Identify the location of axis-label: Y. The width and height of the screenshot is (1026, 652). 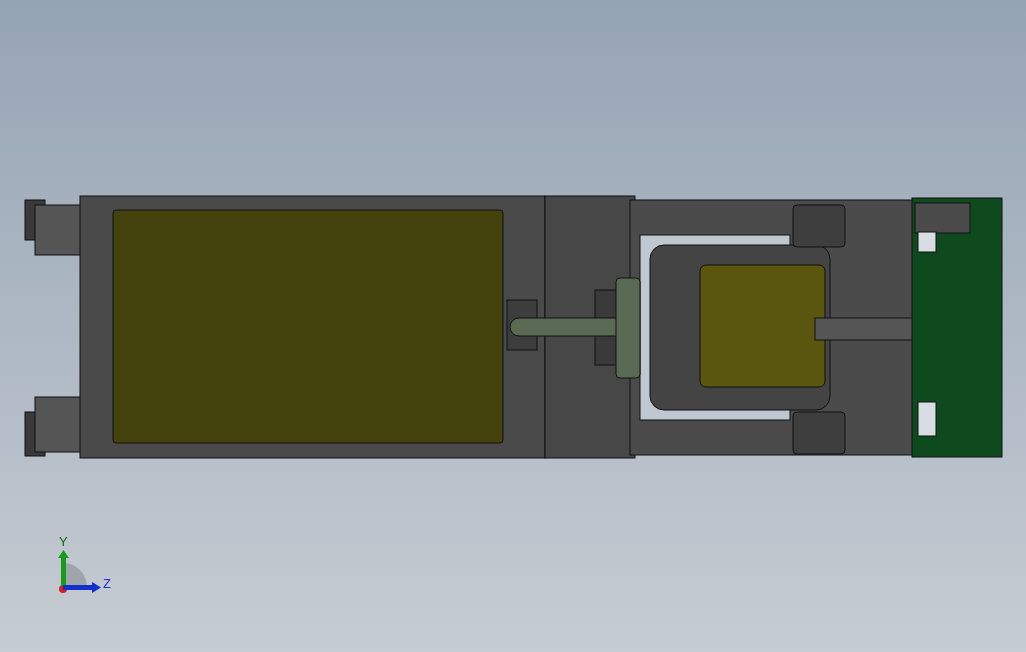
(63, 541).